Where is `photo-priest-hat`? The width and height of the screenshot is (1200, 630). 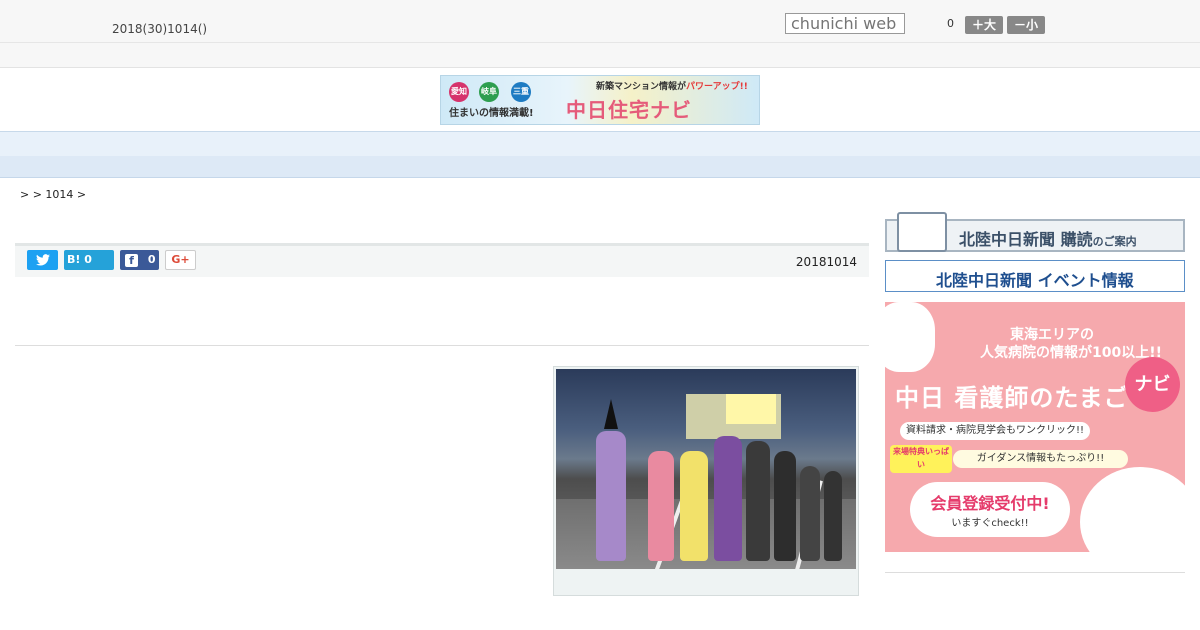
photo-priest-hat is located at coordinates (611, 414).